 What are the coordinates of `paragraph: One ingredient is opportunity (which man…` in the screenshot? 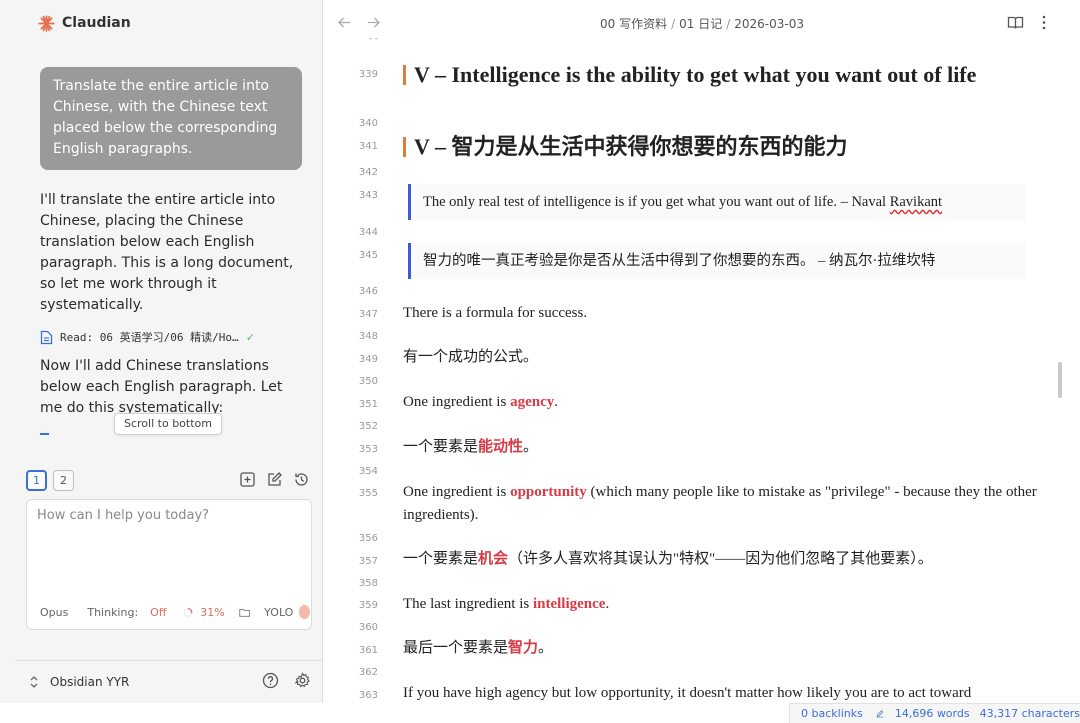 It's located at (723, 504).